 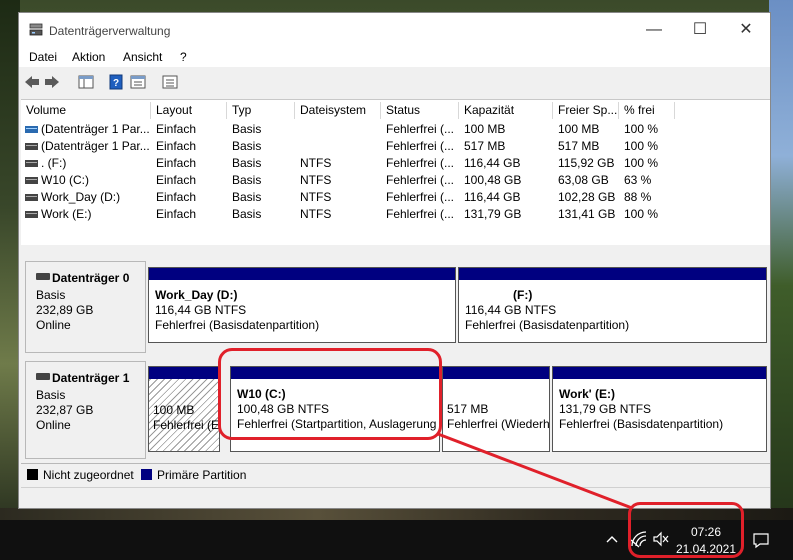 What do you see at coordinates (638, 180) in the screenshot?
I see `cell-percent-free: 63 %` at bounding box center [638, 180].